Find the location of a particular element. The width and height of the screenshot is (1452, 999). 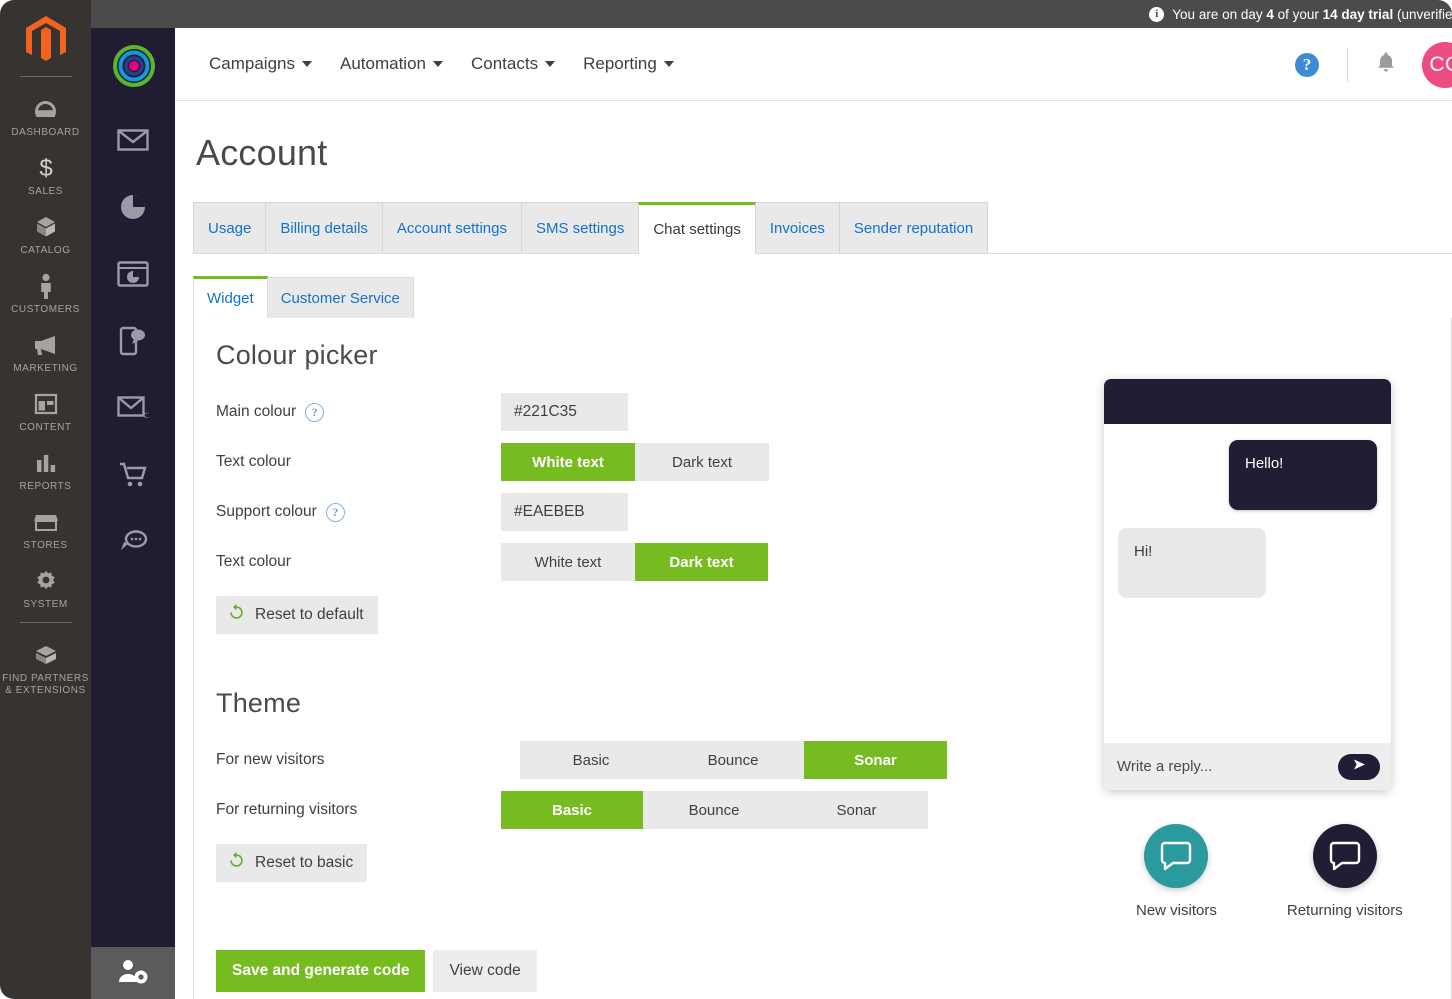

sidebar-item-marketing: MARKETING is located at coordinates (45, 352).